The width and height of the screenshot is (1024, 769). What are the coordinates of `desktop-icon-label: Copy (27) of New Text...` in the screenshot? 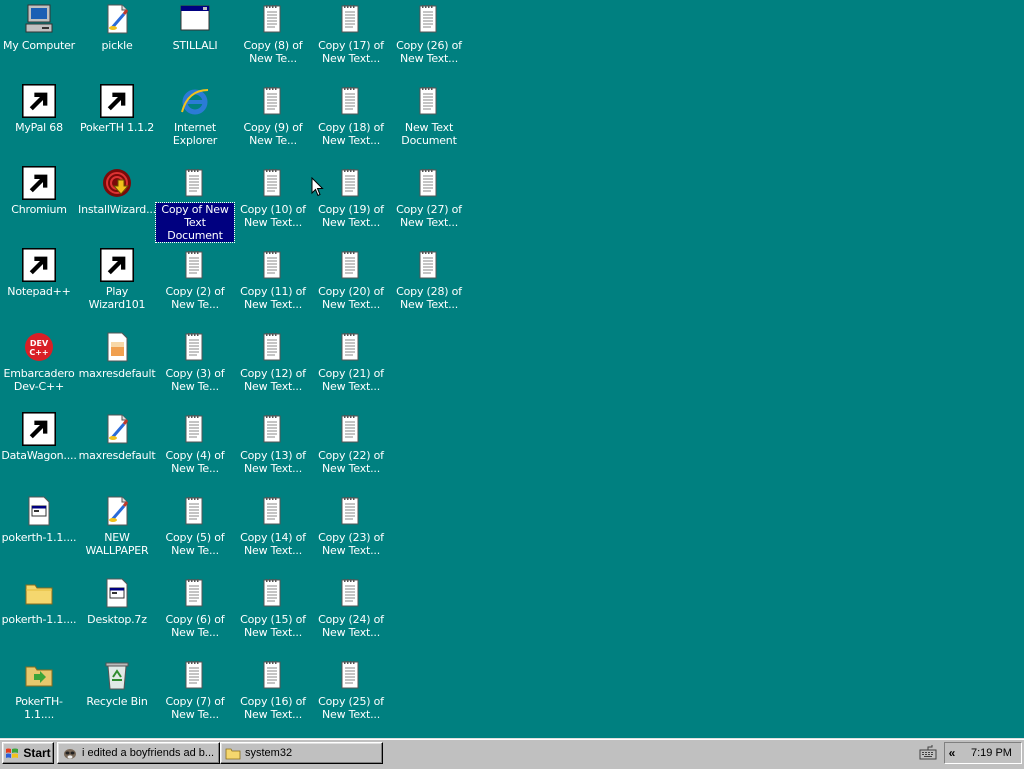 It's located at (429, 216).